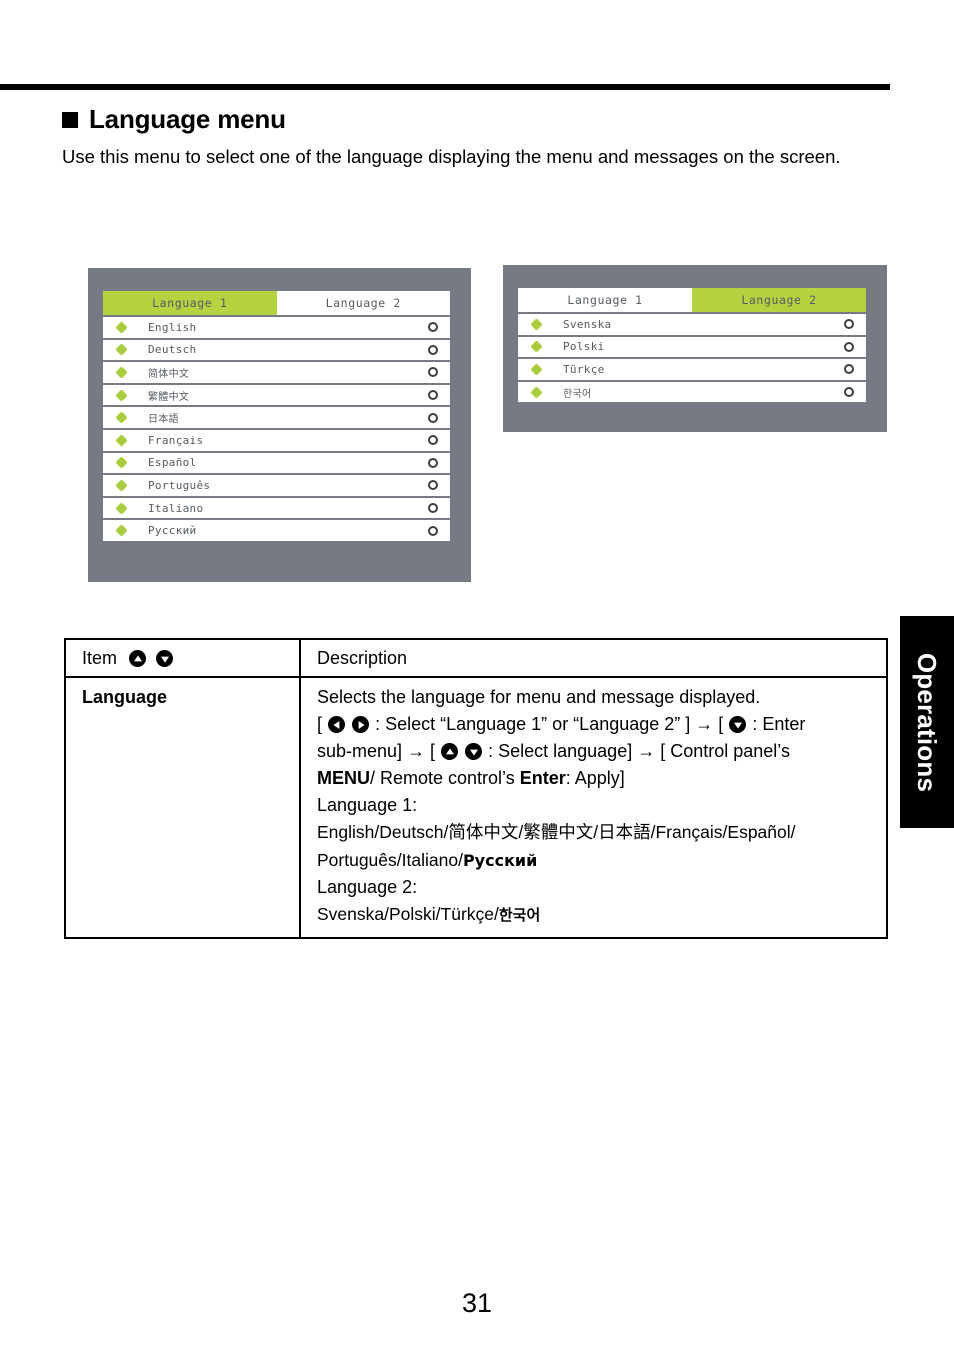  I want to click on osd-tabs-left: Language 1 Language 2, so click(276, 303).